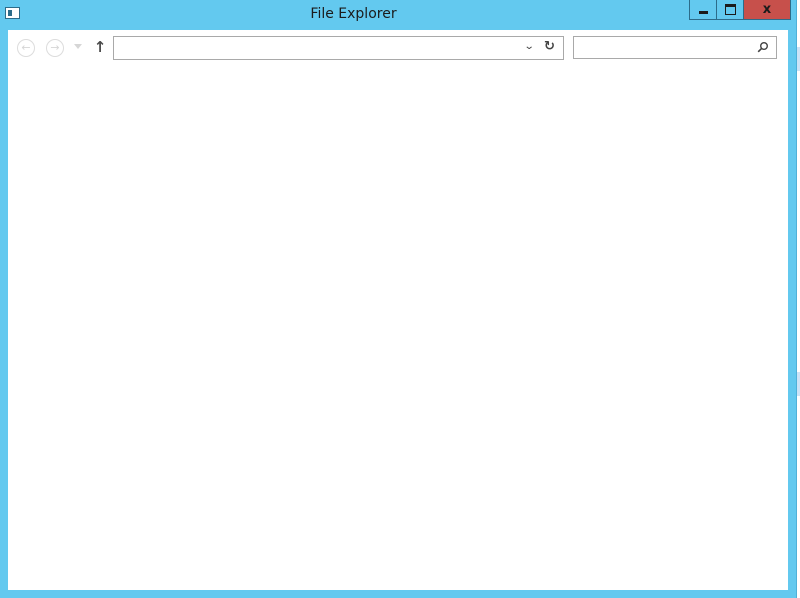  Describe the element at coordinates (26, 48) in the screenshot. I see `back-arrow-icon: ←` at that location.